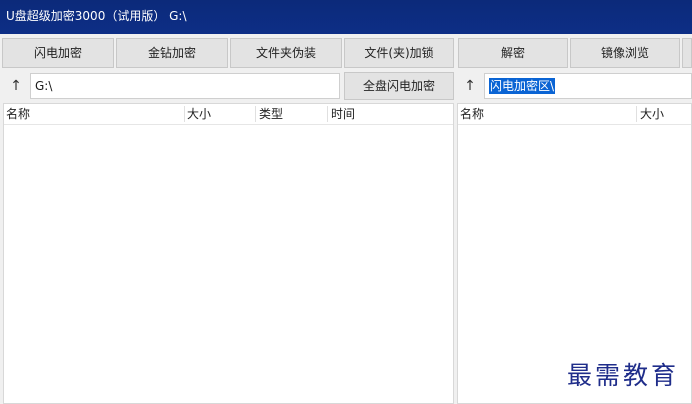 The image size is (692, 404). Describe the element at coordinates (687, 53) in the screenshot. I see `more-toolbar-button` at that location.